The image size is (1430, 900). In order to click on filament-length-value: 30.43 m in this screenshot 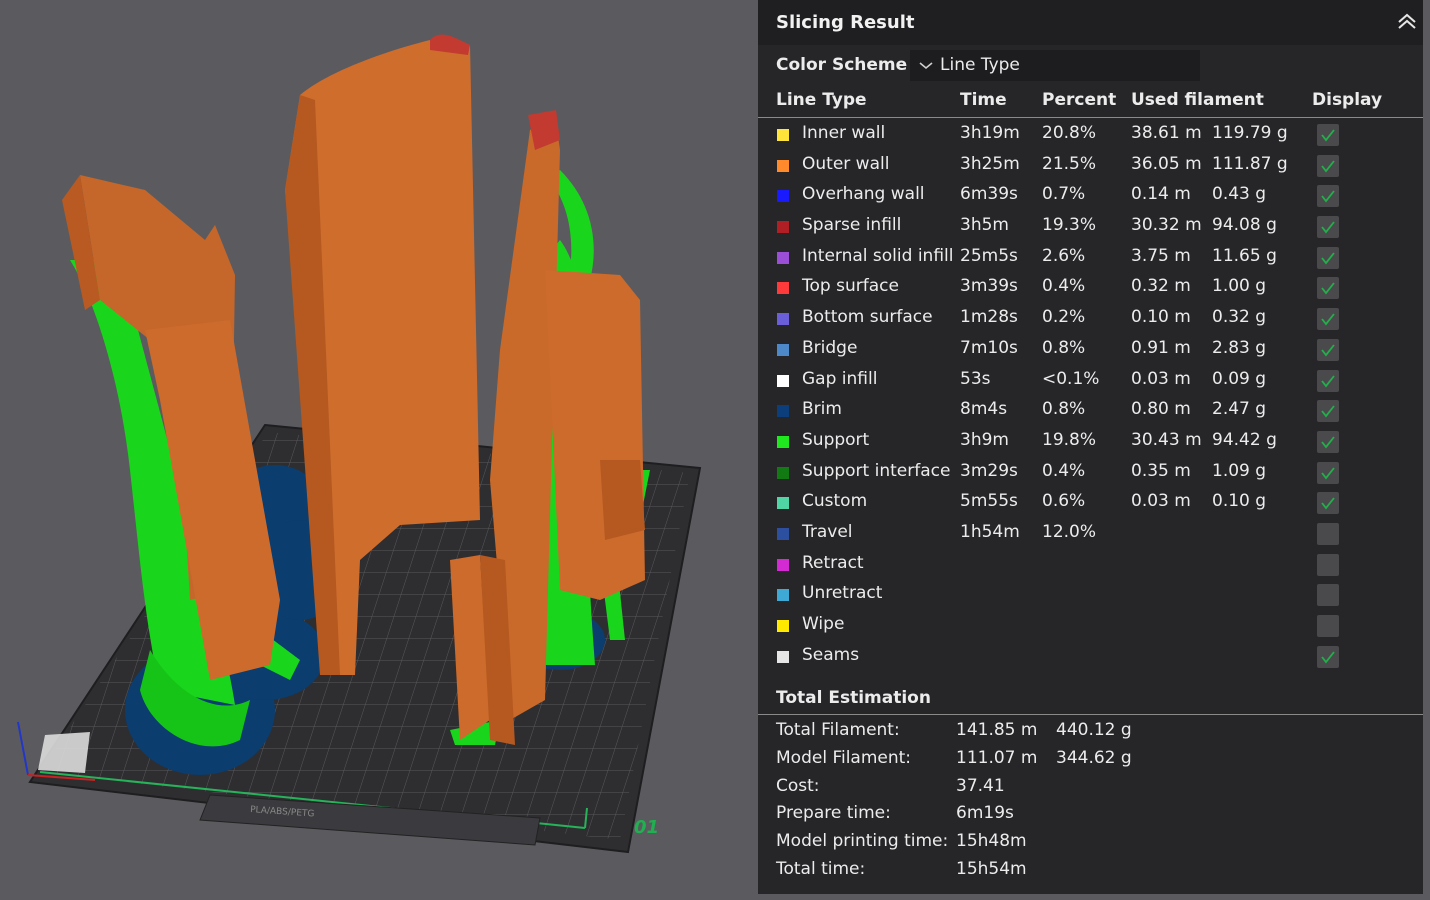, I will do `click(1166, 439)`.